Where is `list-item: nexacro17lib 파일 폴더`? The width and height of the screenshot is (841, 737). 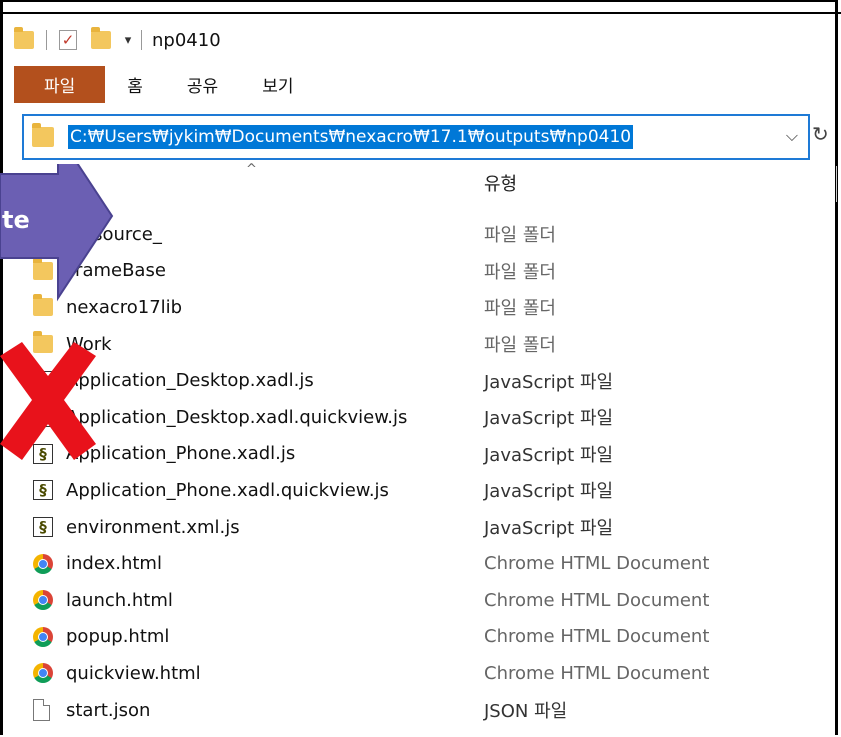 list-item: nexacro17lib 파일 폴더 is located at coordinates (419, 307).